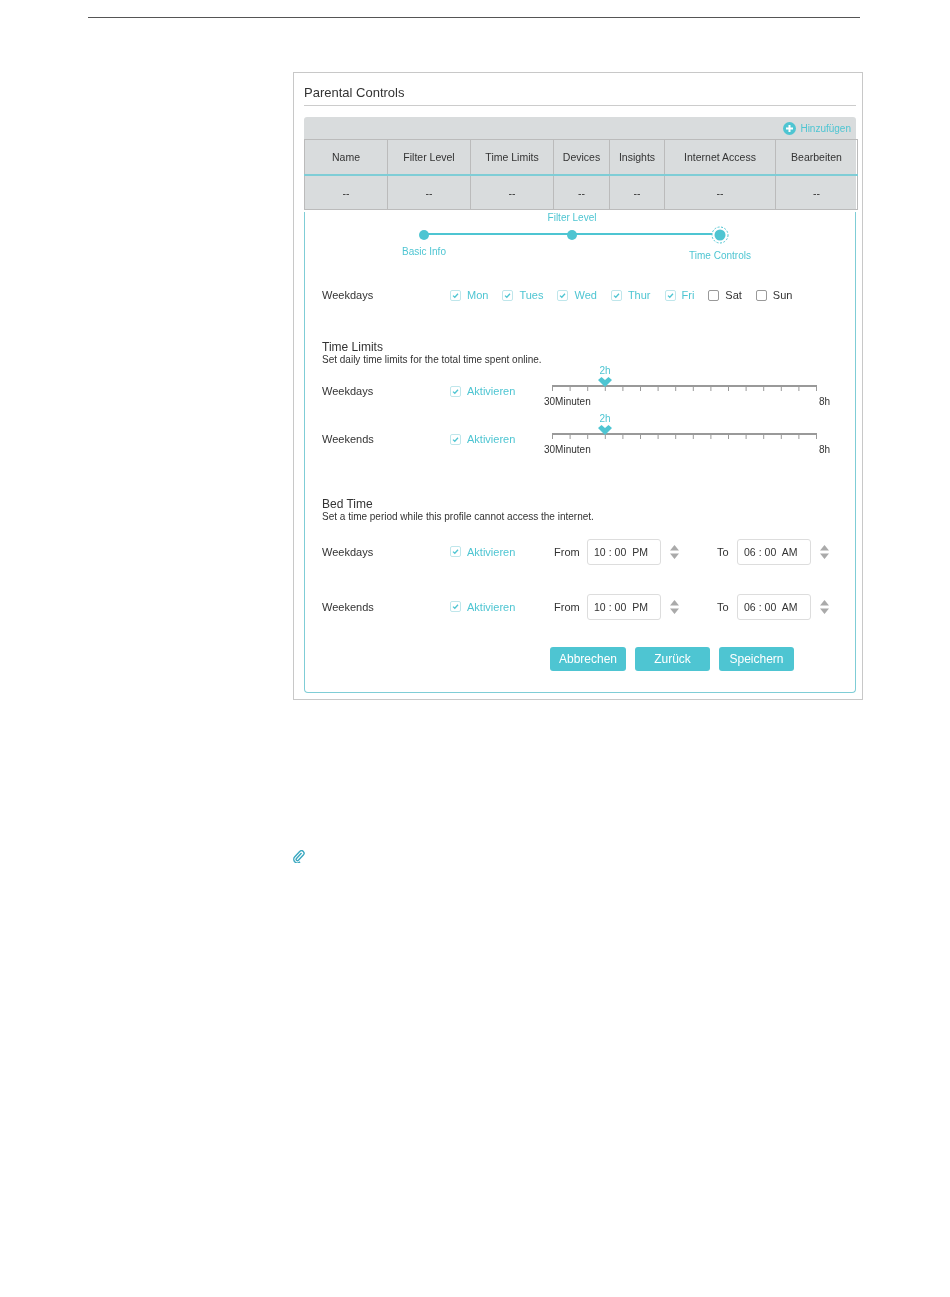 Image resolution: width=950 pixels, height=1297 pixels. I want to click on panel-title: Parental Controls, so click(580, 95).